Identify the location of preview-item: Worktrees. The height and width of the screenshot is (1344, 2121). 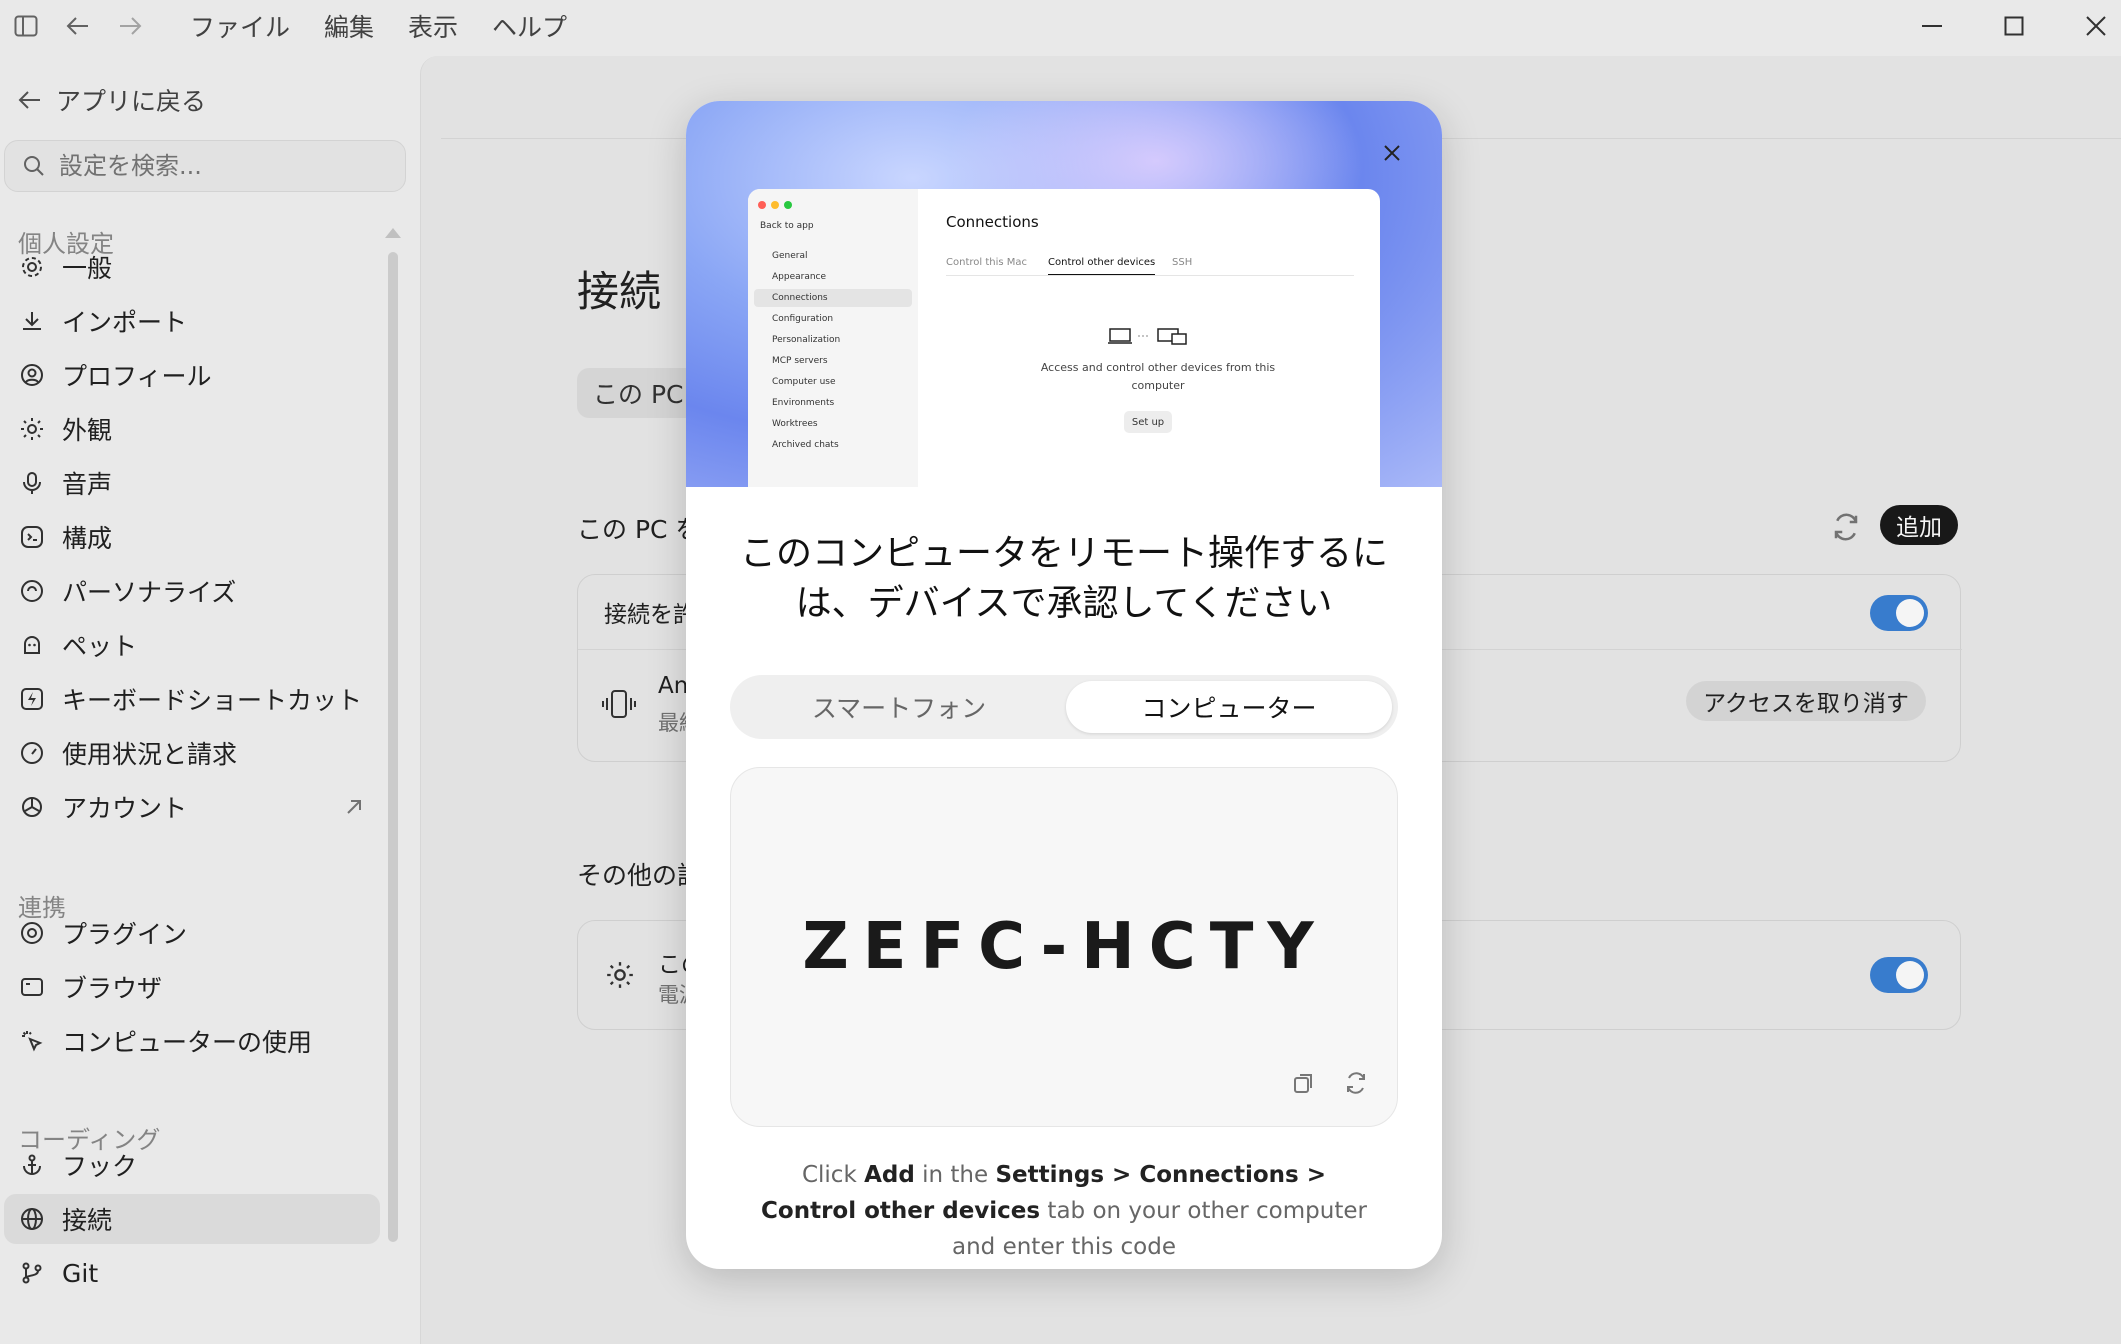
(795, 424).